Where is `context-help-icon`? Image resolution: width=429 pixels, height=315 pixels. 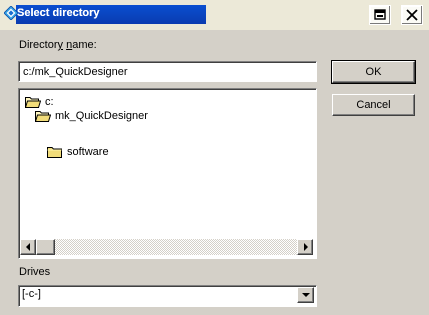 context-help-icon is located at coordinates (380, 14).